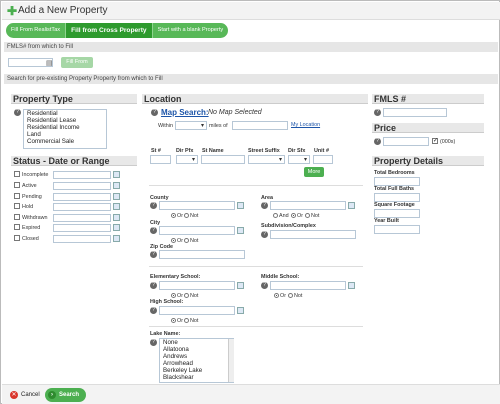 The height and width of the screenshot is (404, 500). I want to click on lake-list-scrollbar, so click(231, 360).